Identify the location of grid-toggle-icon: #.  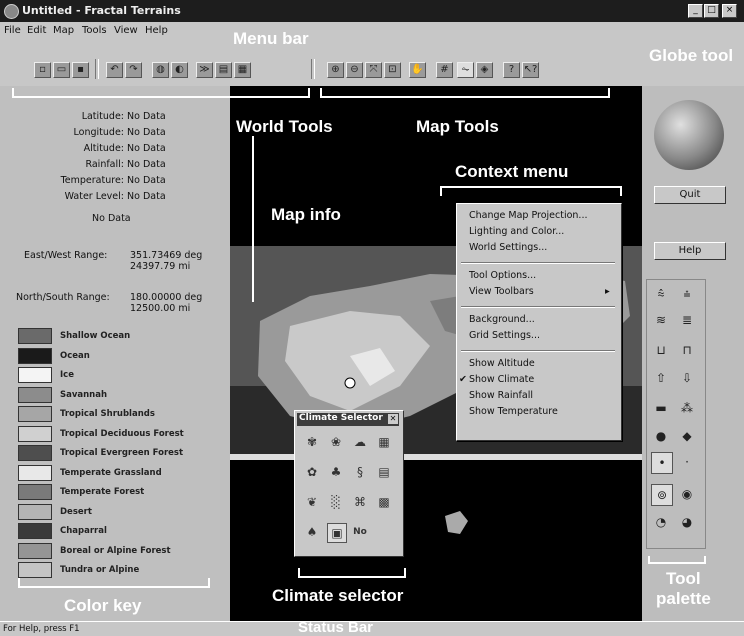
(444, 70).